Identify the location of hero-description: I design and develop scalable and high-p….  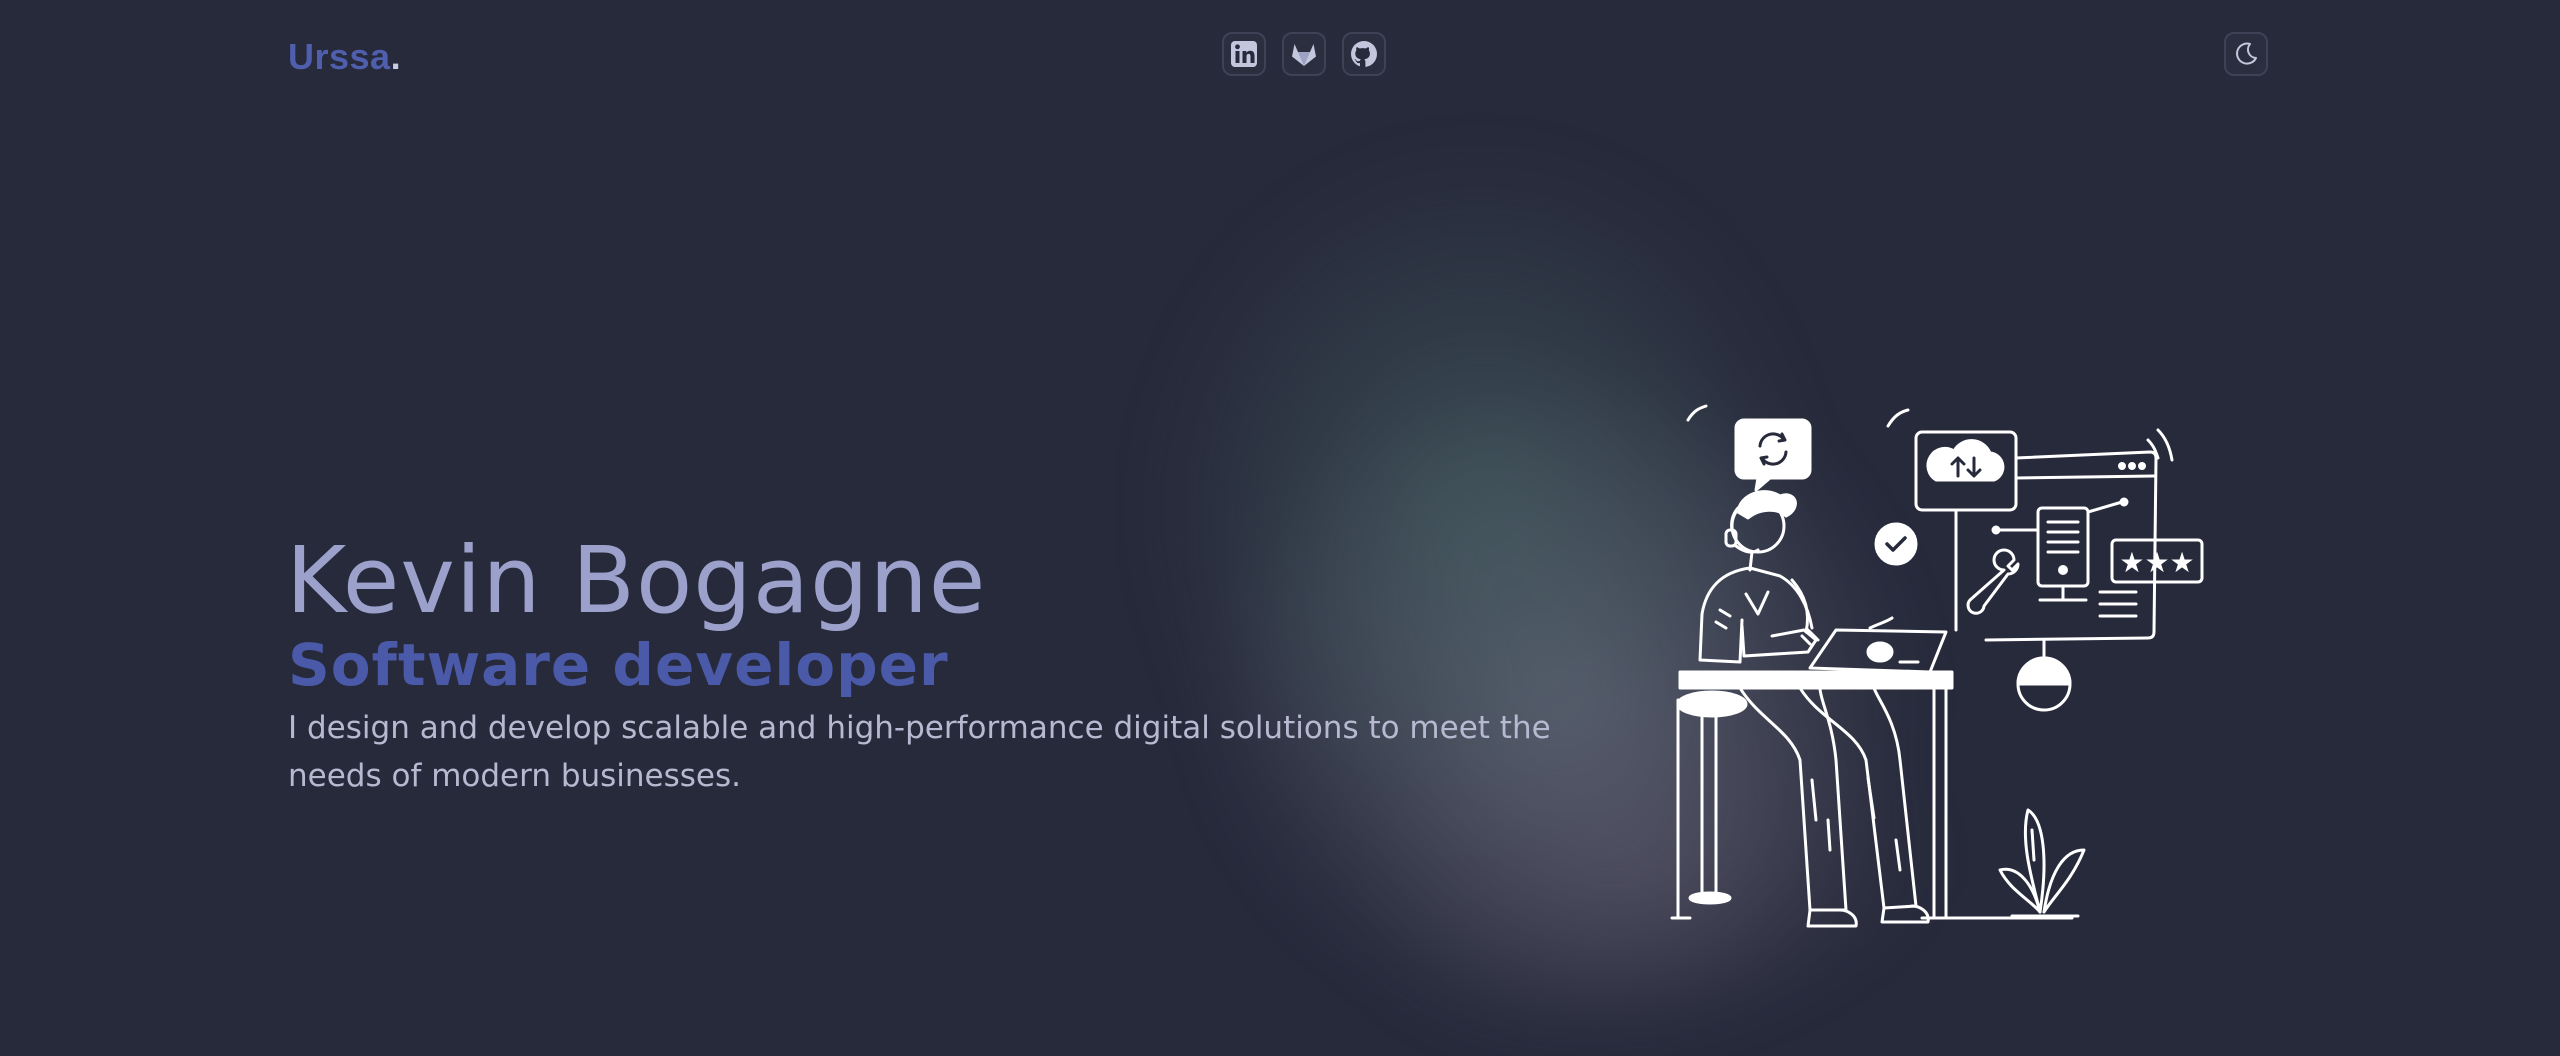
(919, 752).